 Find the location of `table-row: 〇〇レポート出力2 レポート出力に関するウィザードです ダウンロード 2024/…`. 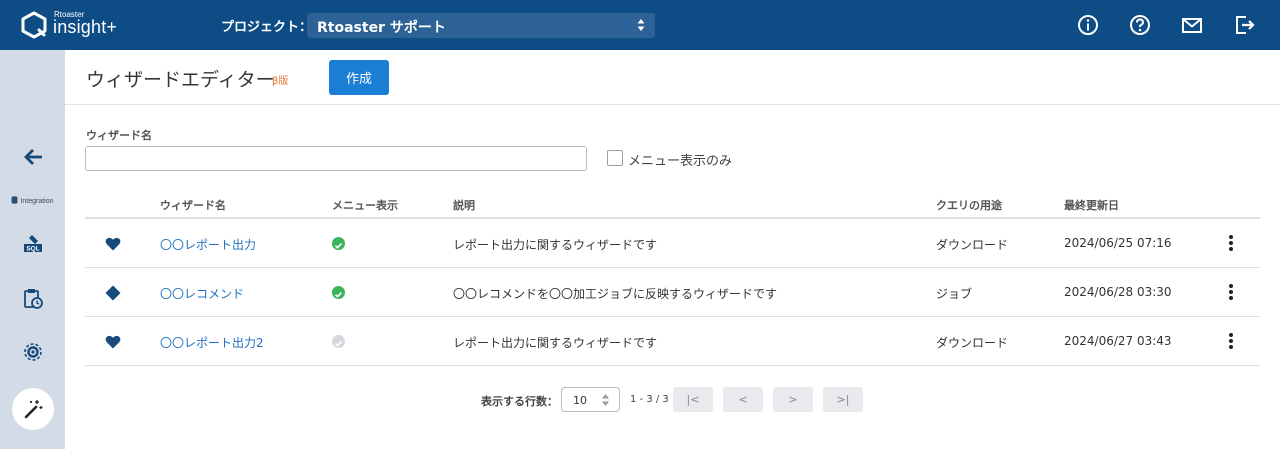

table-row: 〇〇レポート出力2 レポート出力に関するウィザードです ダウンロード 2024/… is located at coordinates (672, 341).